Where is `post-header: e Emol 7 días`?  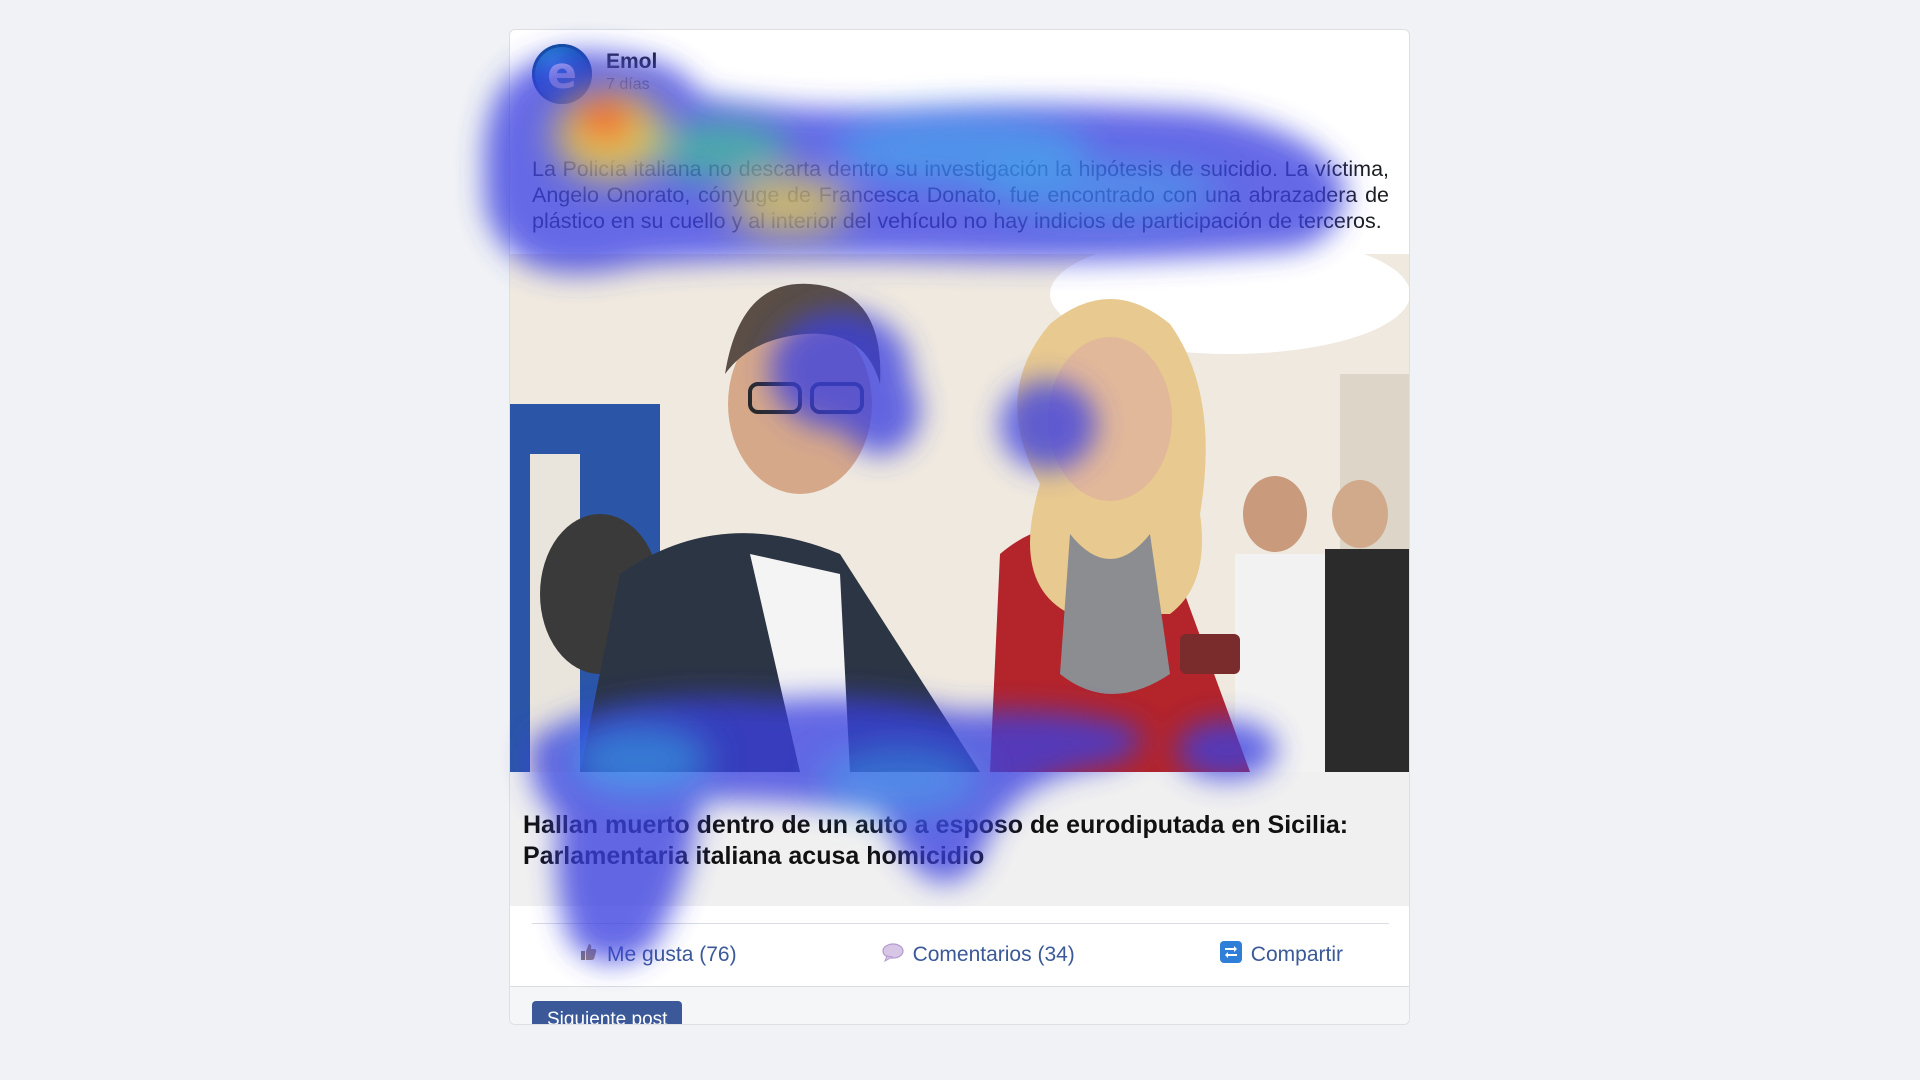 post-header: e Emol 7 días is located at coordinates (594, 74).